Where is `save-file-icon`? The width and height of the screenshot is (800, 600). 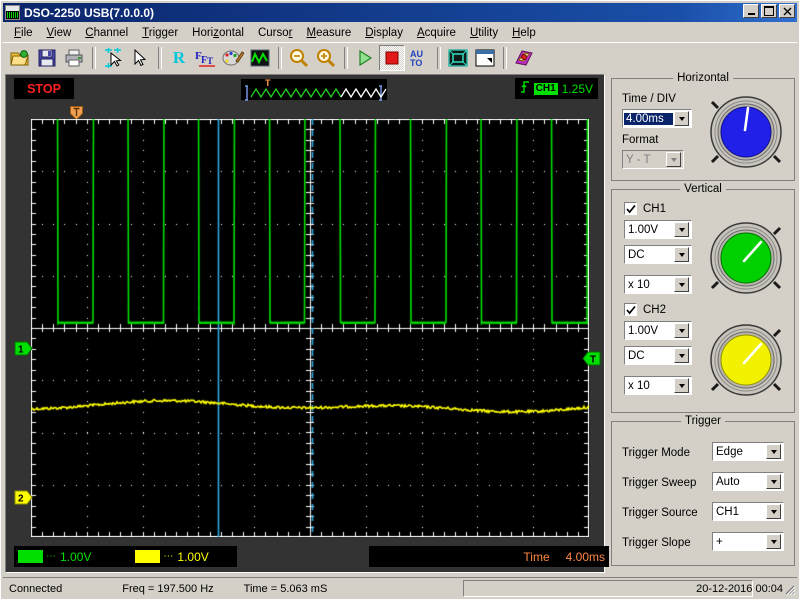
save-file-icon is located at coordinates (47, 58).